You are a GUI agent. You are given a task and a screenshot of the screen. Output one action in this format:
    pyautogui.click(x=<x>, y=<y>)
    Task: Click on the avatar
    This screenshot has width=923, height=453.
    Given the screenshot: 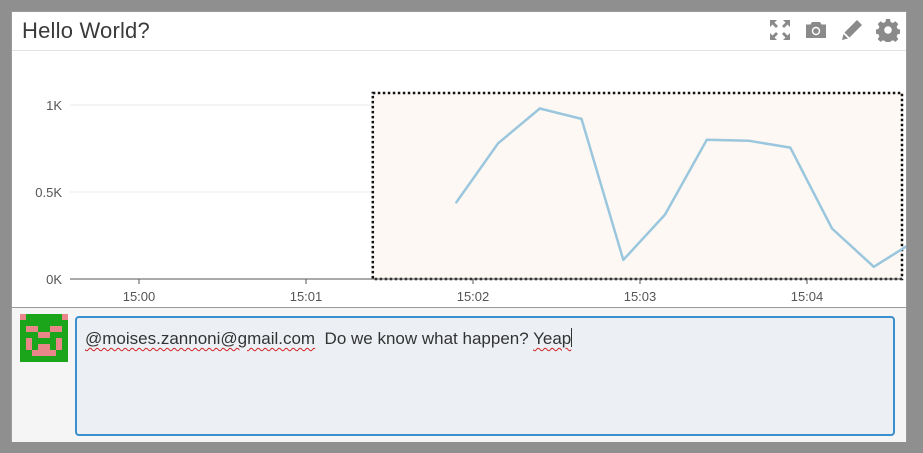 What is the action you would take?
    pyautogui.click(x=44, y=338)
    